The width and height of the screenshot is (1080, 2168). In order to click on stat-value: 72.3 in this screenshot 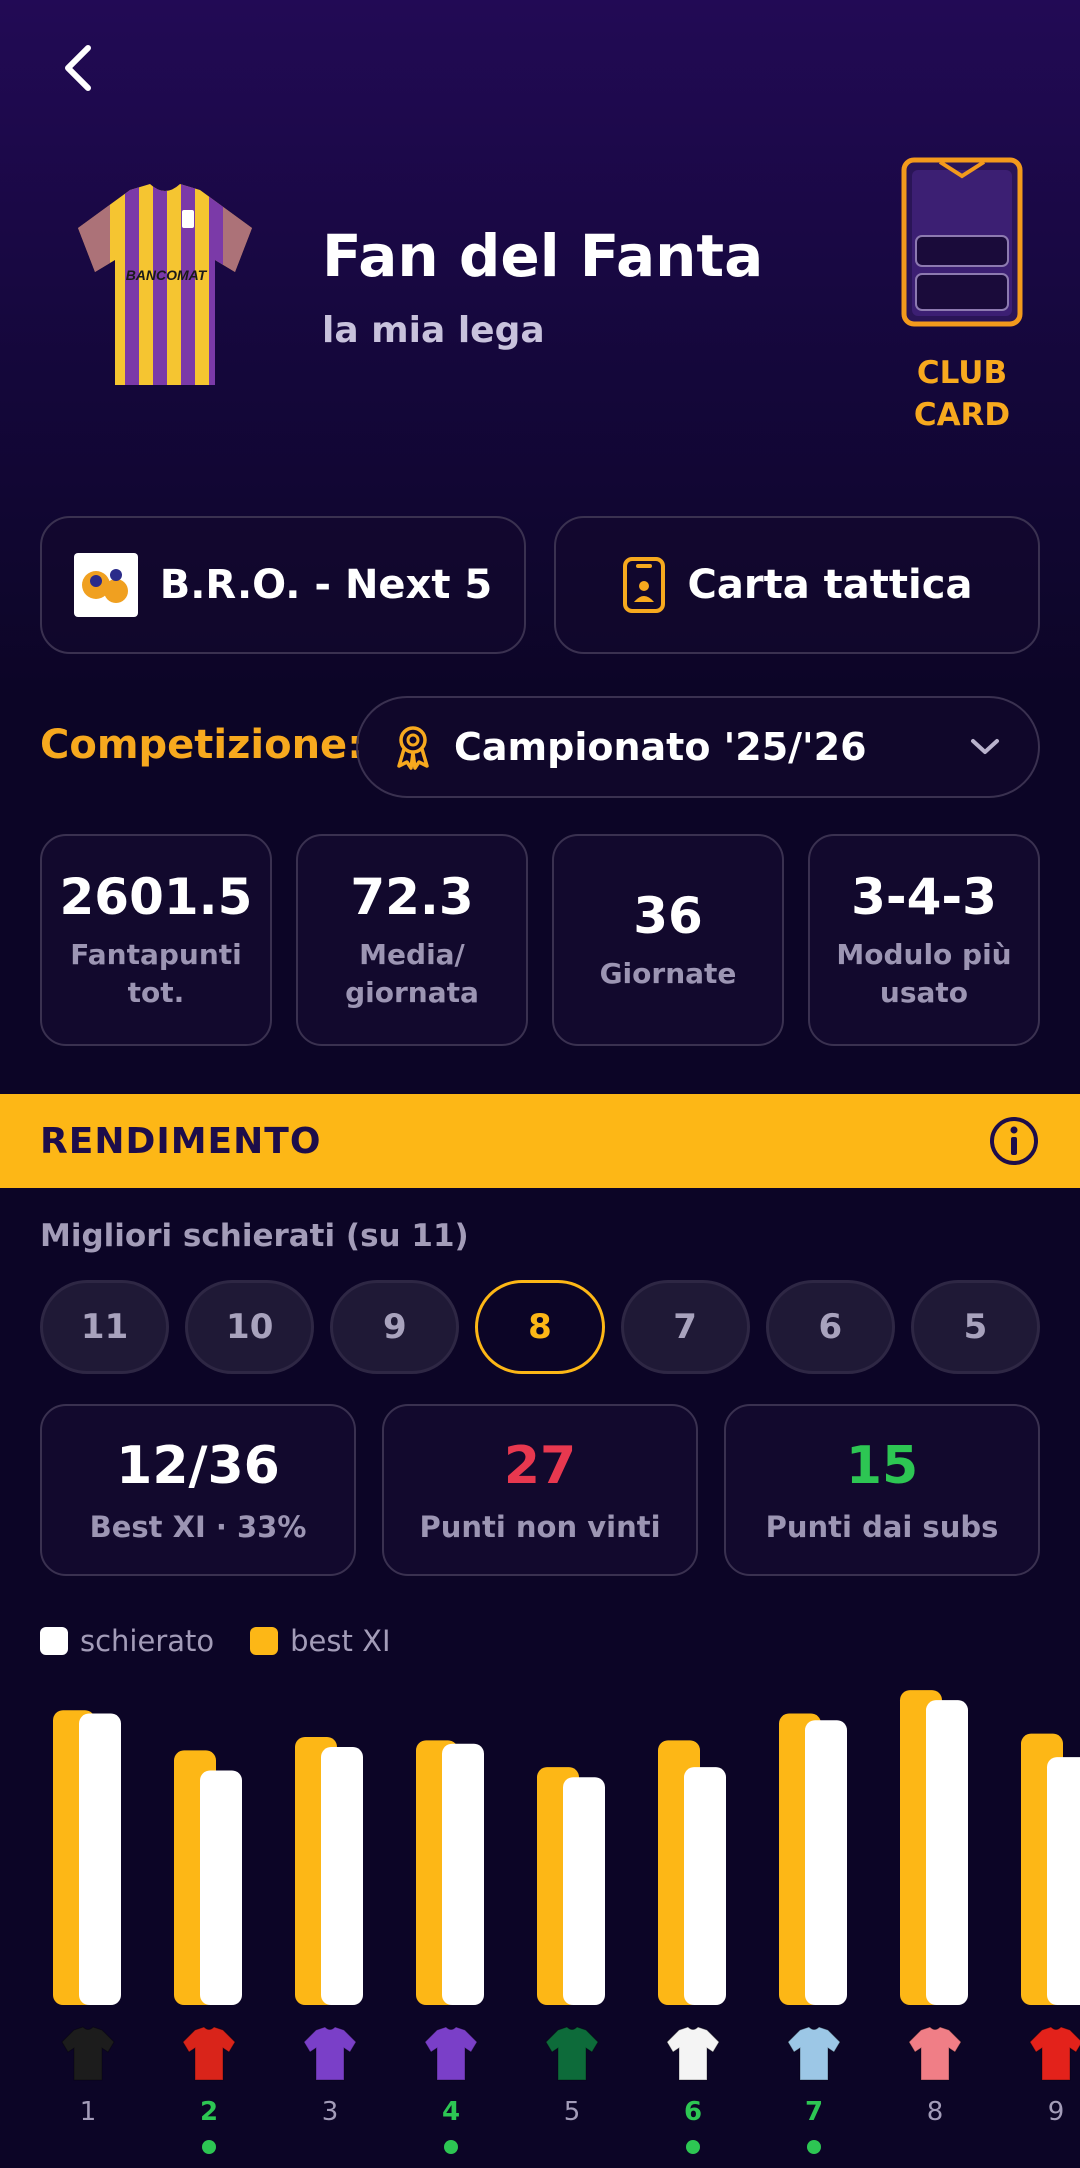, I will do `click(412, 897)`.